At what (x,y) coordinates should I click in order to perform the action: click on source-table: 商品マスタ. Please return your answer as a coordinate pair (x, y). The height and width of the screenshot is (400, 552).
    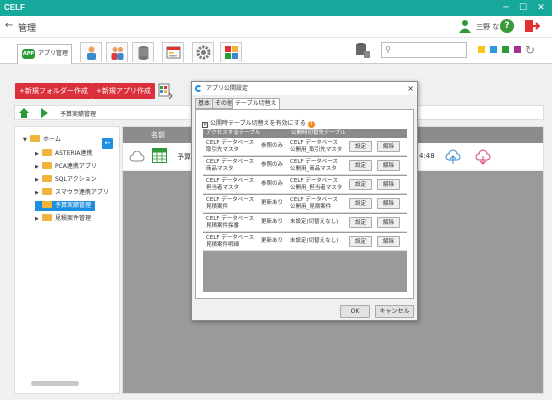
    Looking at the image, I should click on (220, 169).